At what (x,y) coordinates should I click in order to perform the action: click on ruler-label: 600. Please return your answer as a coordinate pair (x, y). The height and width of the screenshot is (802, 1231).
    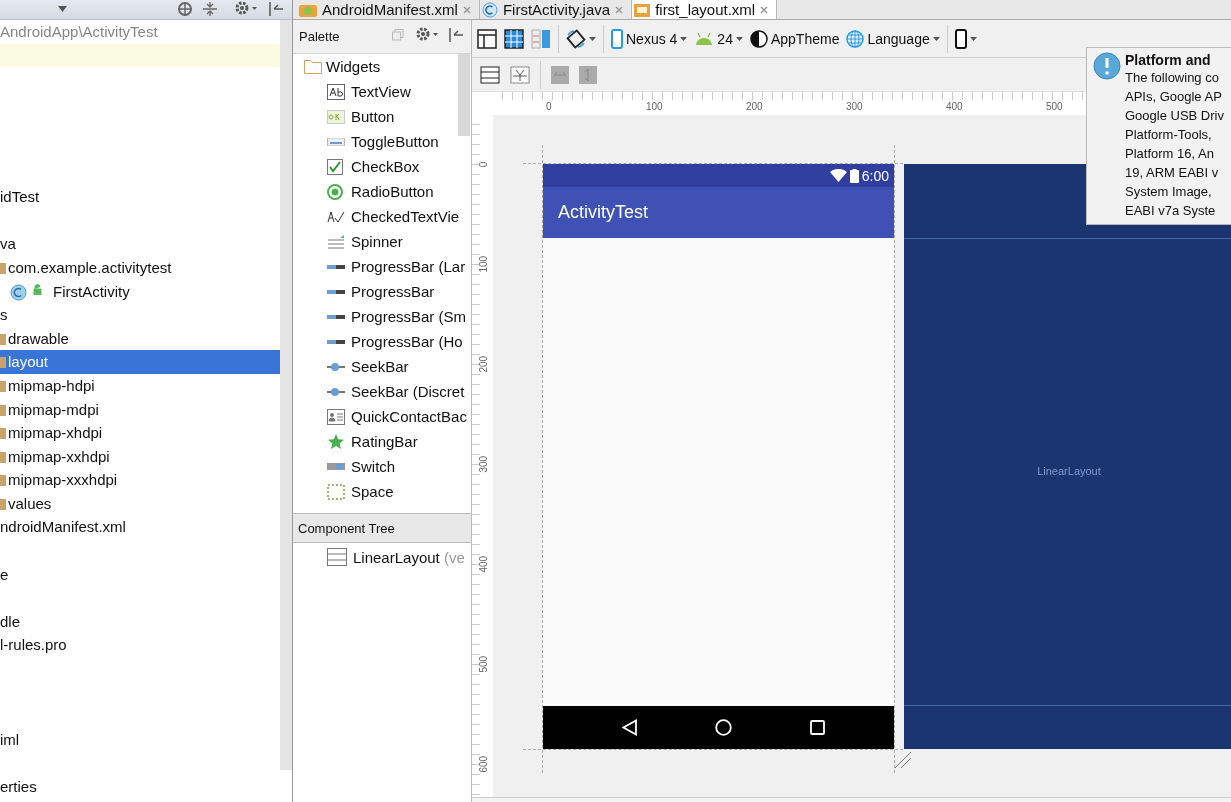
    Looking at the image, I should click on (483, 764).